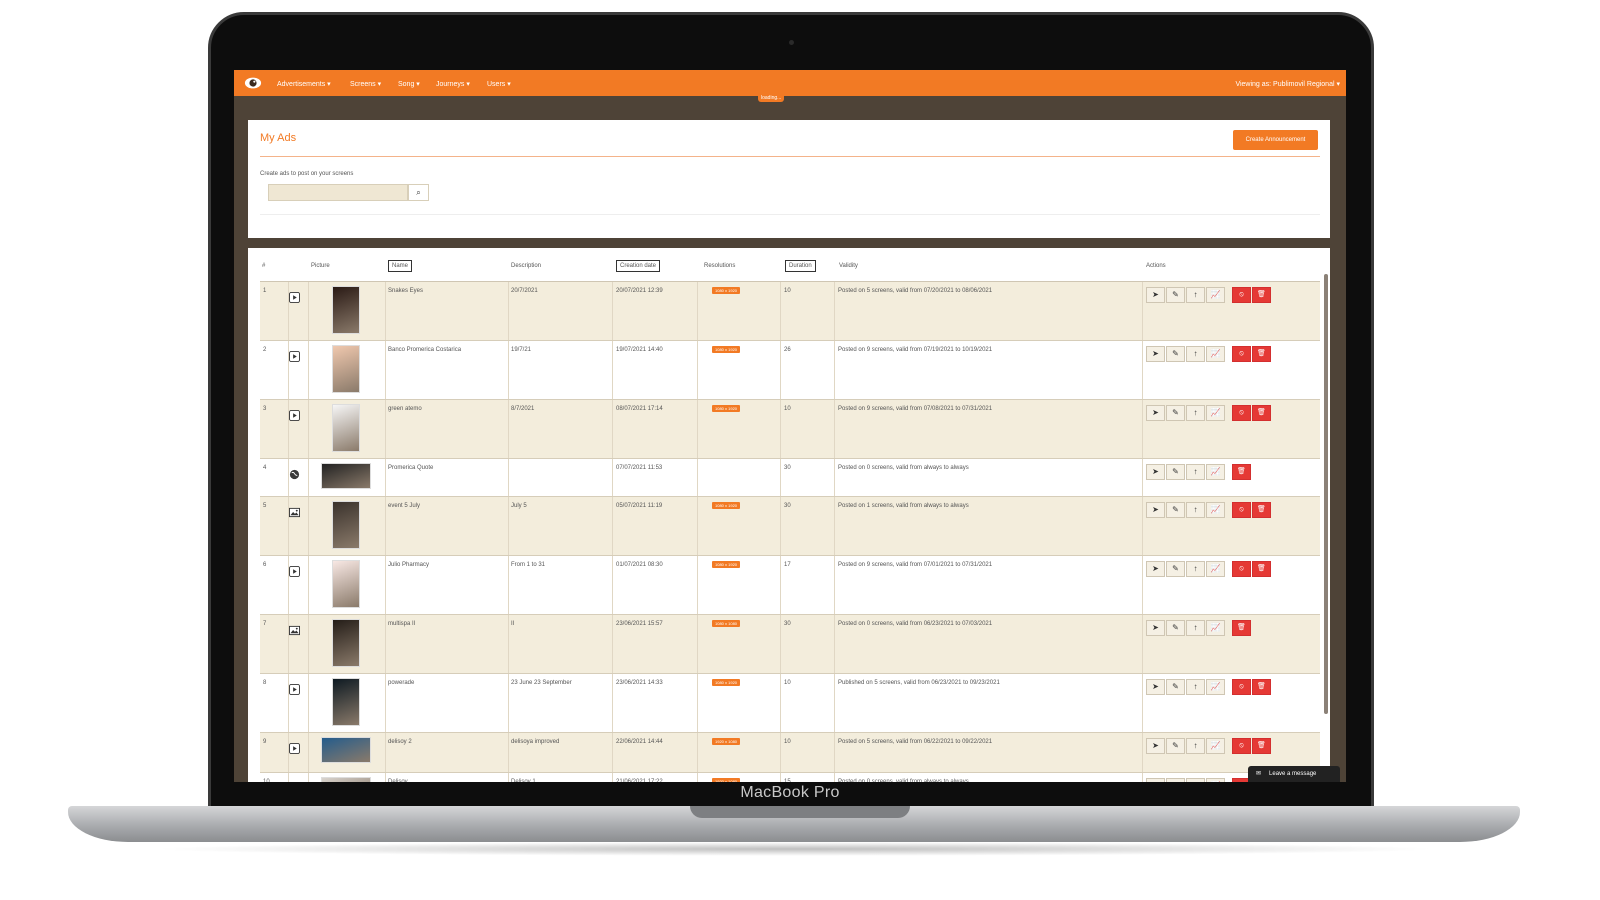  Describe the element at coordinates (294, 473) in the screenshot. I see `globe-icon` at that location.